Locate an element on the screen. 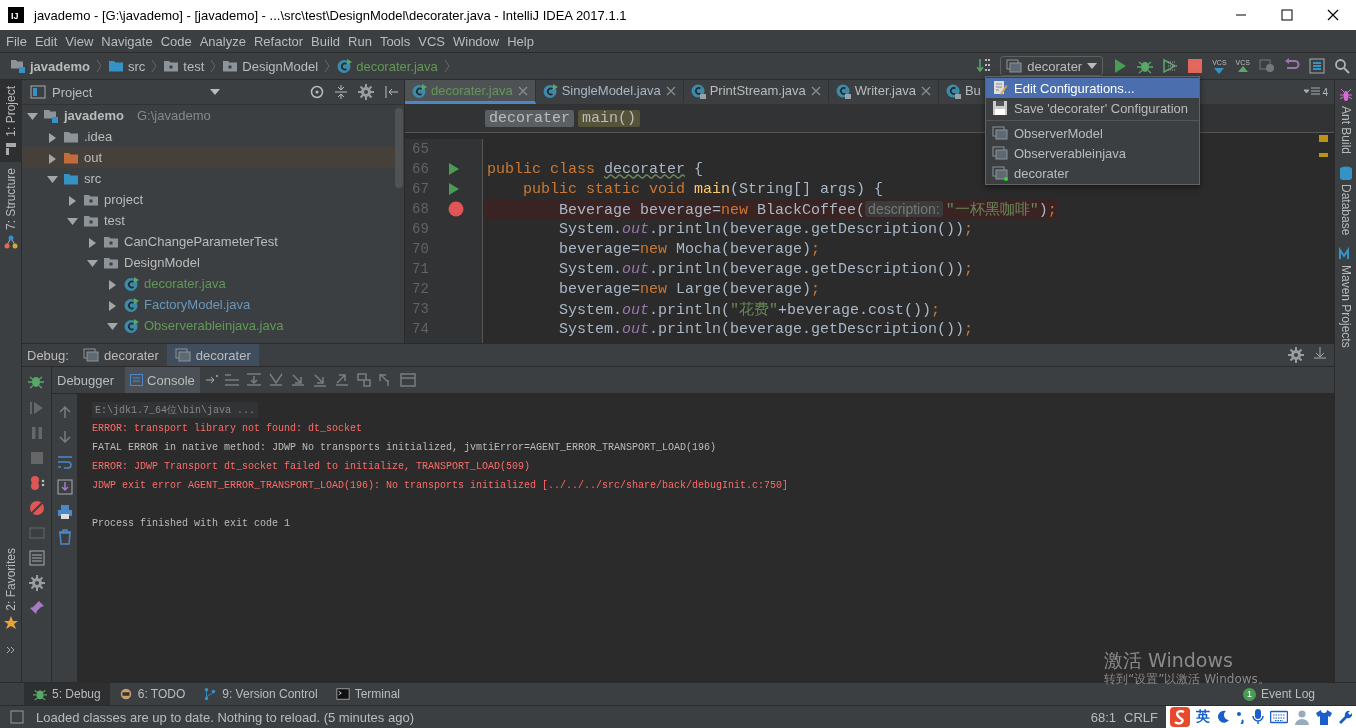 This screenshot has width=1356, height=728. tree-item: Observerableinjava.java is located at coordinates (213, 325).